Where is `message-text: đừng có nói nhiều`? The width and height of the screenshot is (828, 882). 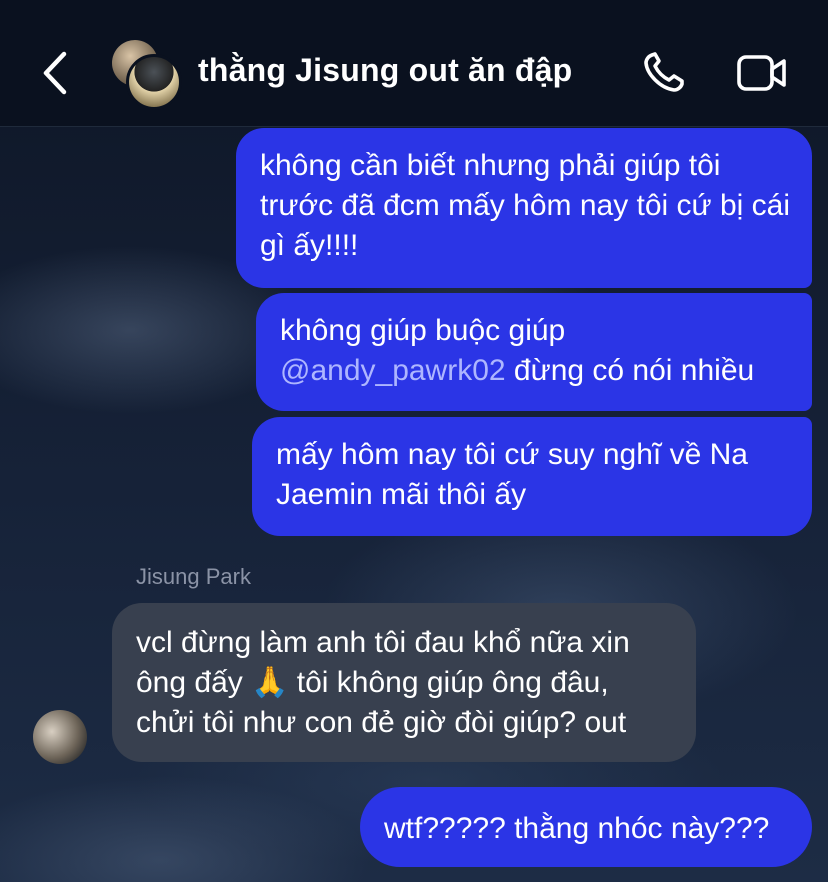
message-text: đừng có nói nhiều is located at coordinates (630, 370).